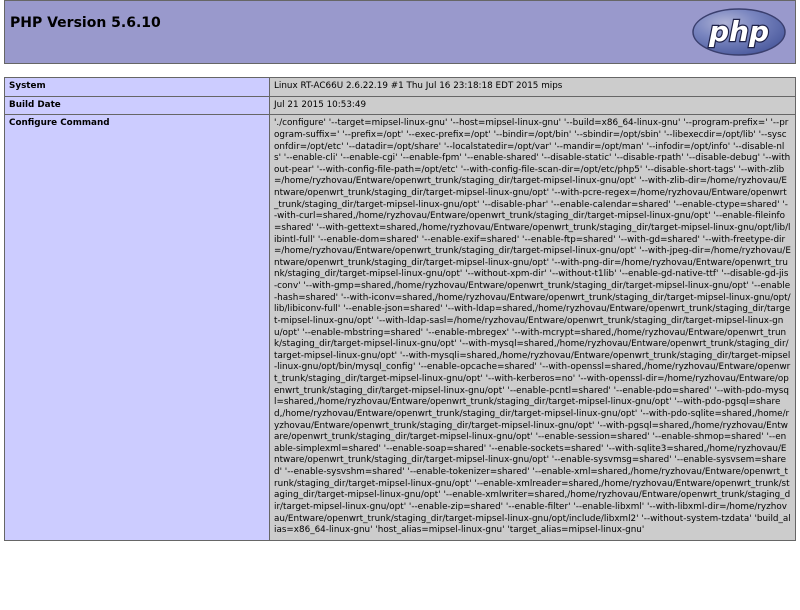 The width and height of the screenshot is (800, 610). What do you see at coordinates (400, 32) in the screenshot?
I see `php-version-header: PHP Version 5.6.10 php` at bounding box center [400, 32].